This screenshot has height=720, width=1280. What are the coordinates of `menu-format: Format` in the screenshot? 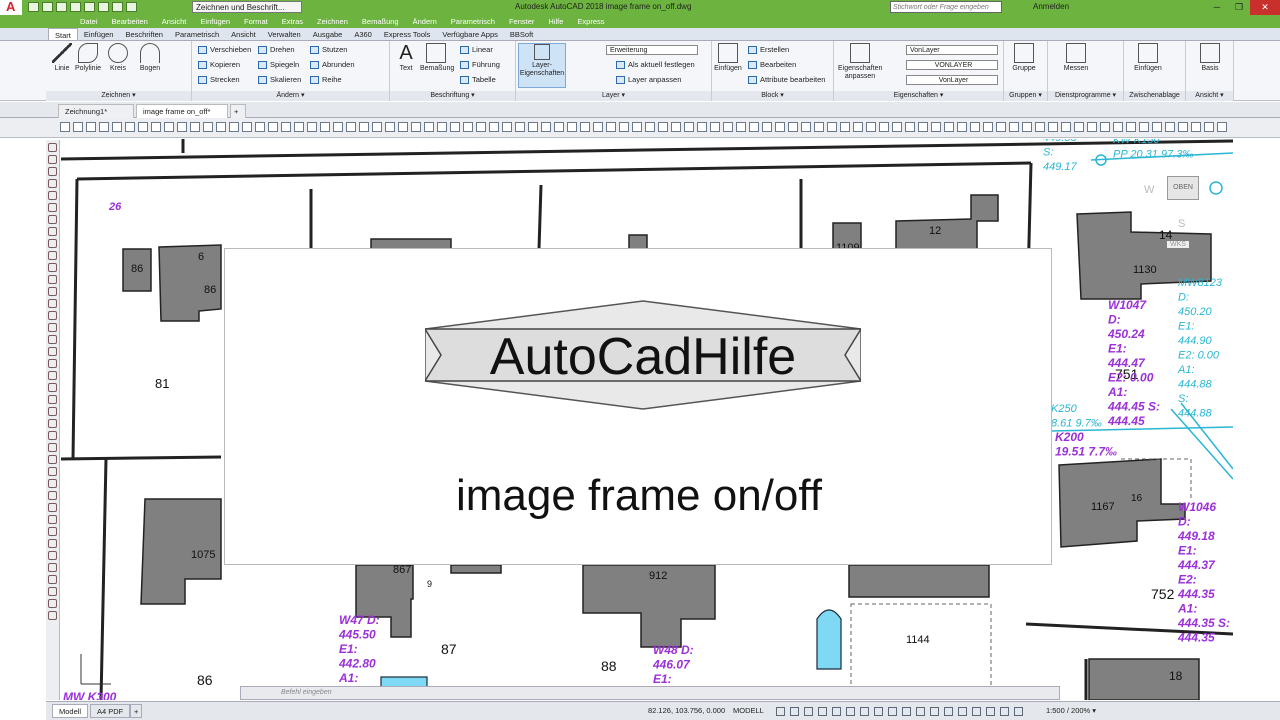 It's located at (256, 21).